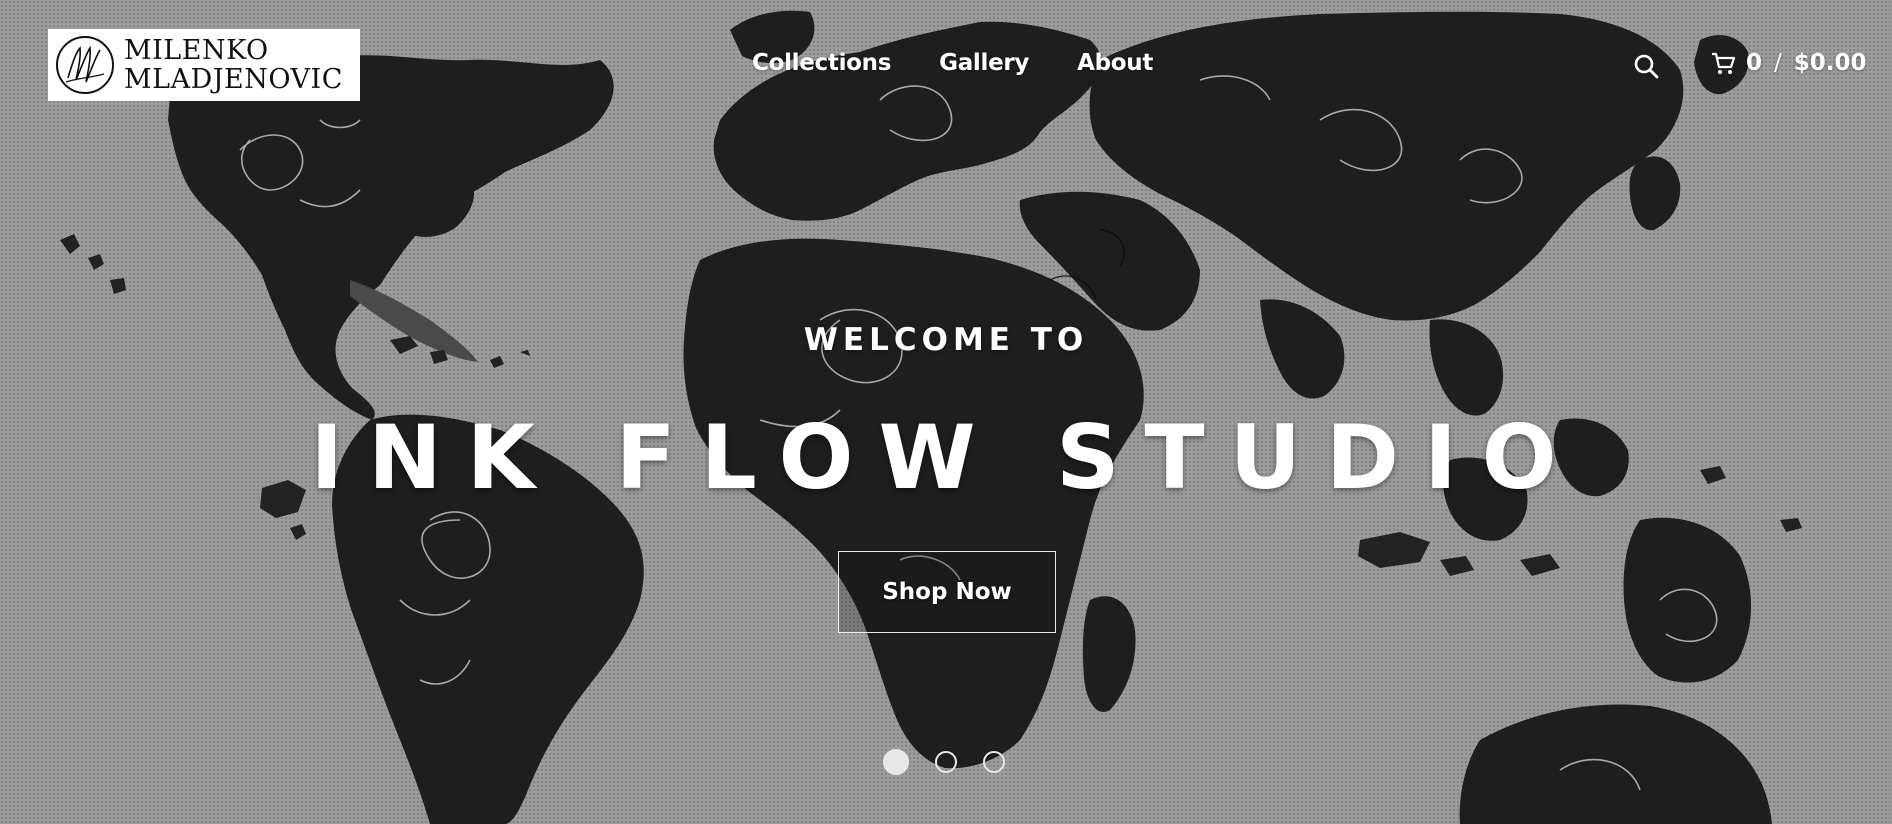  I want to click on site-logo: MILENKO MLADJENOVIC, so click(204, 65).